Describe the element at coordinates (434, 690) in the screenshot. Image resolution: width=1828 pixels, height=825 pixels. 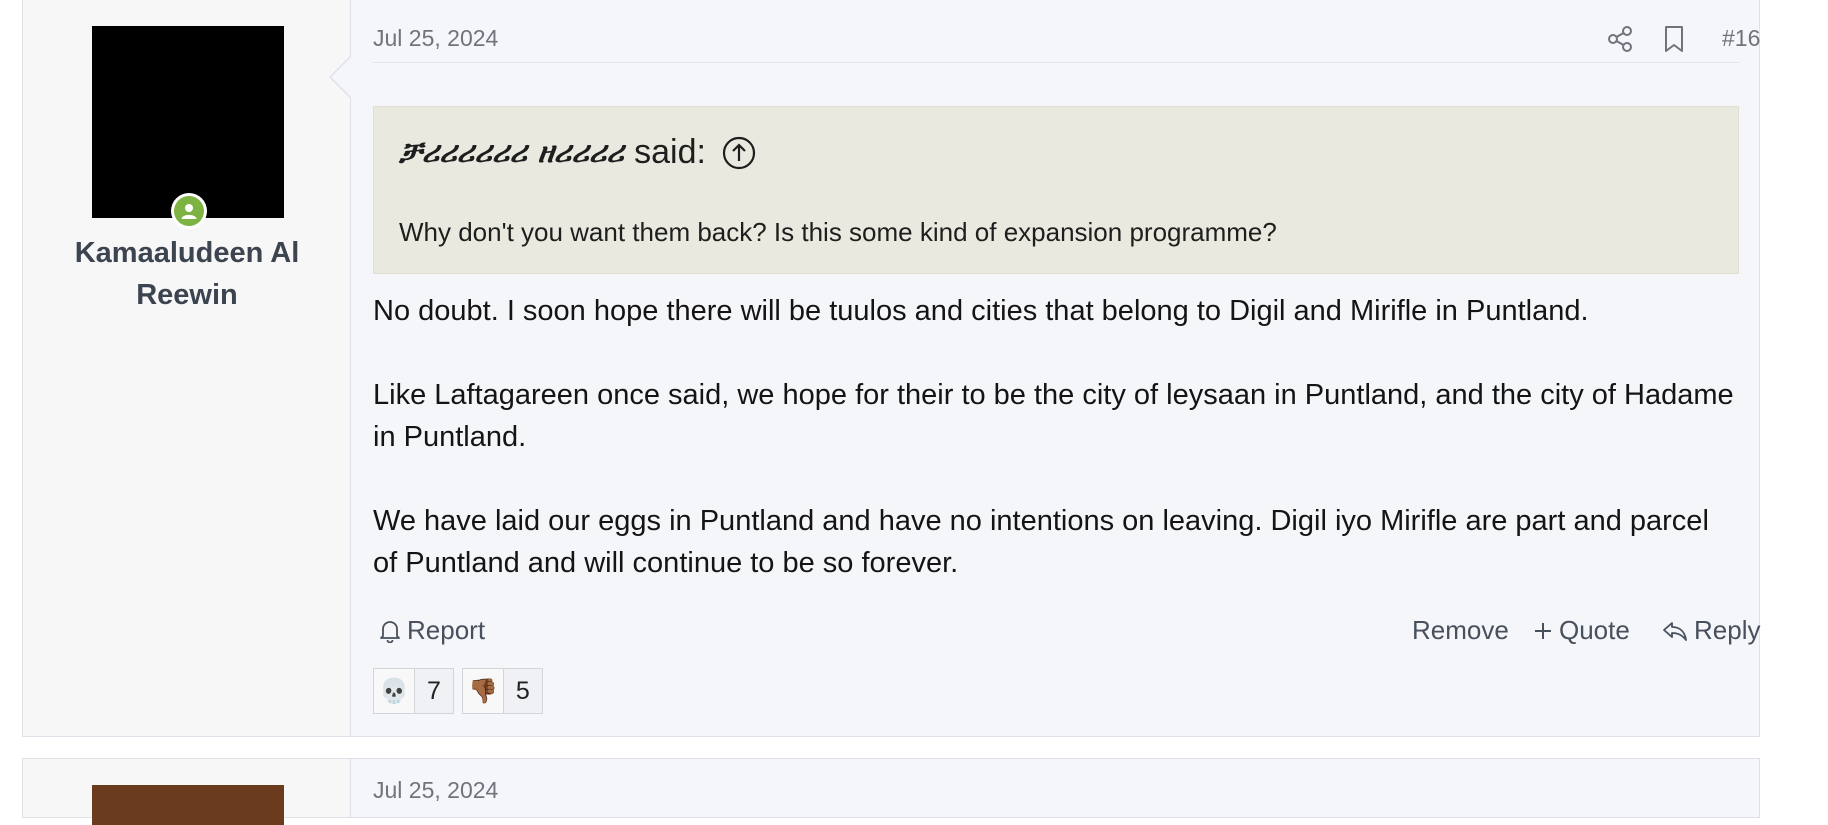
I see `reaction-count: 7` at that location.